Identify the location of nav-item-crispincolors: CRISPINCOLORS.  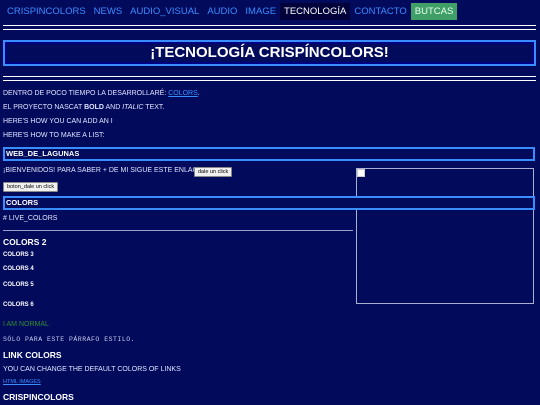
(46, 11).